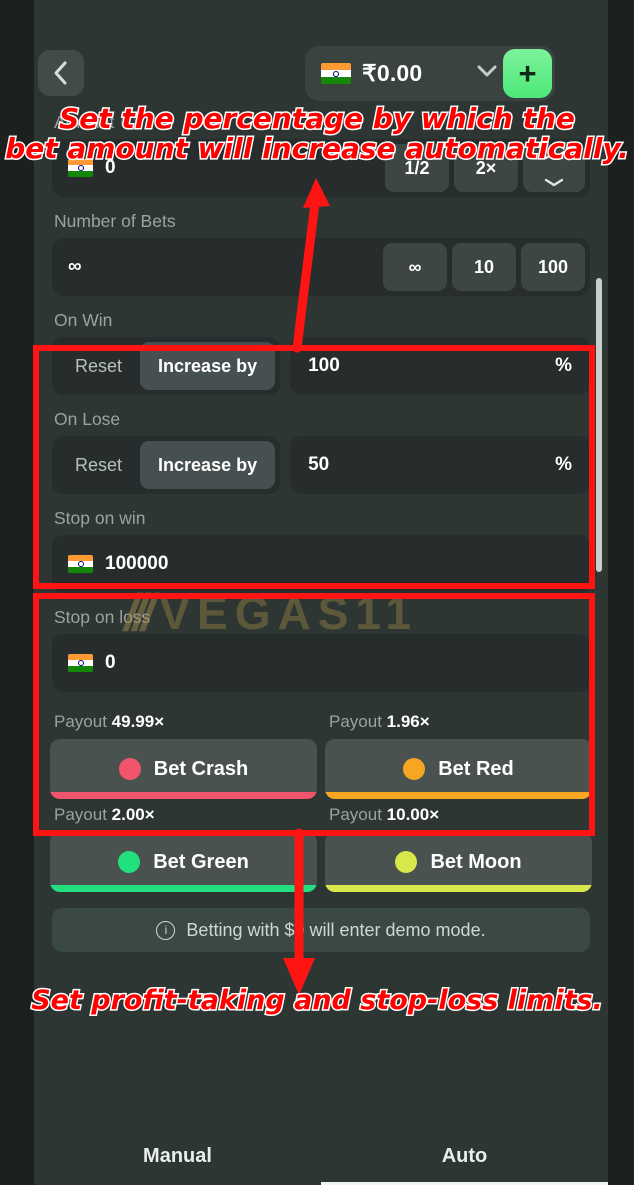 The height and width of the screenshot is (1200, 634). Describe the element at coordinates (317, 1192) in the screenshot. I see `page-bottom-strip` at that location.